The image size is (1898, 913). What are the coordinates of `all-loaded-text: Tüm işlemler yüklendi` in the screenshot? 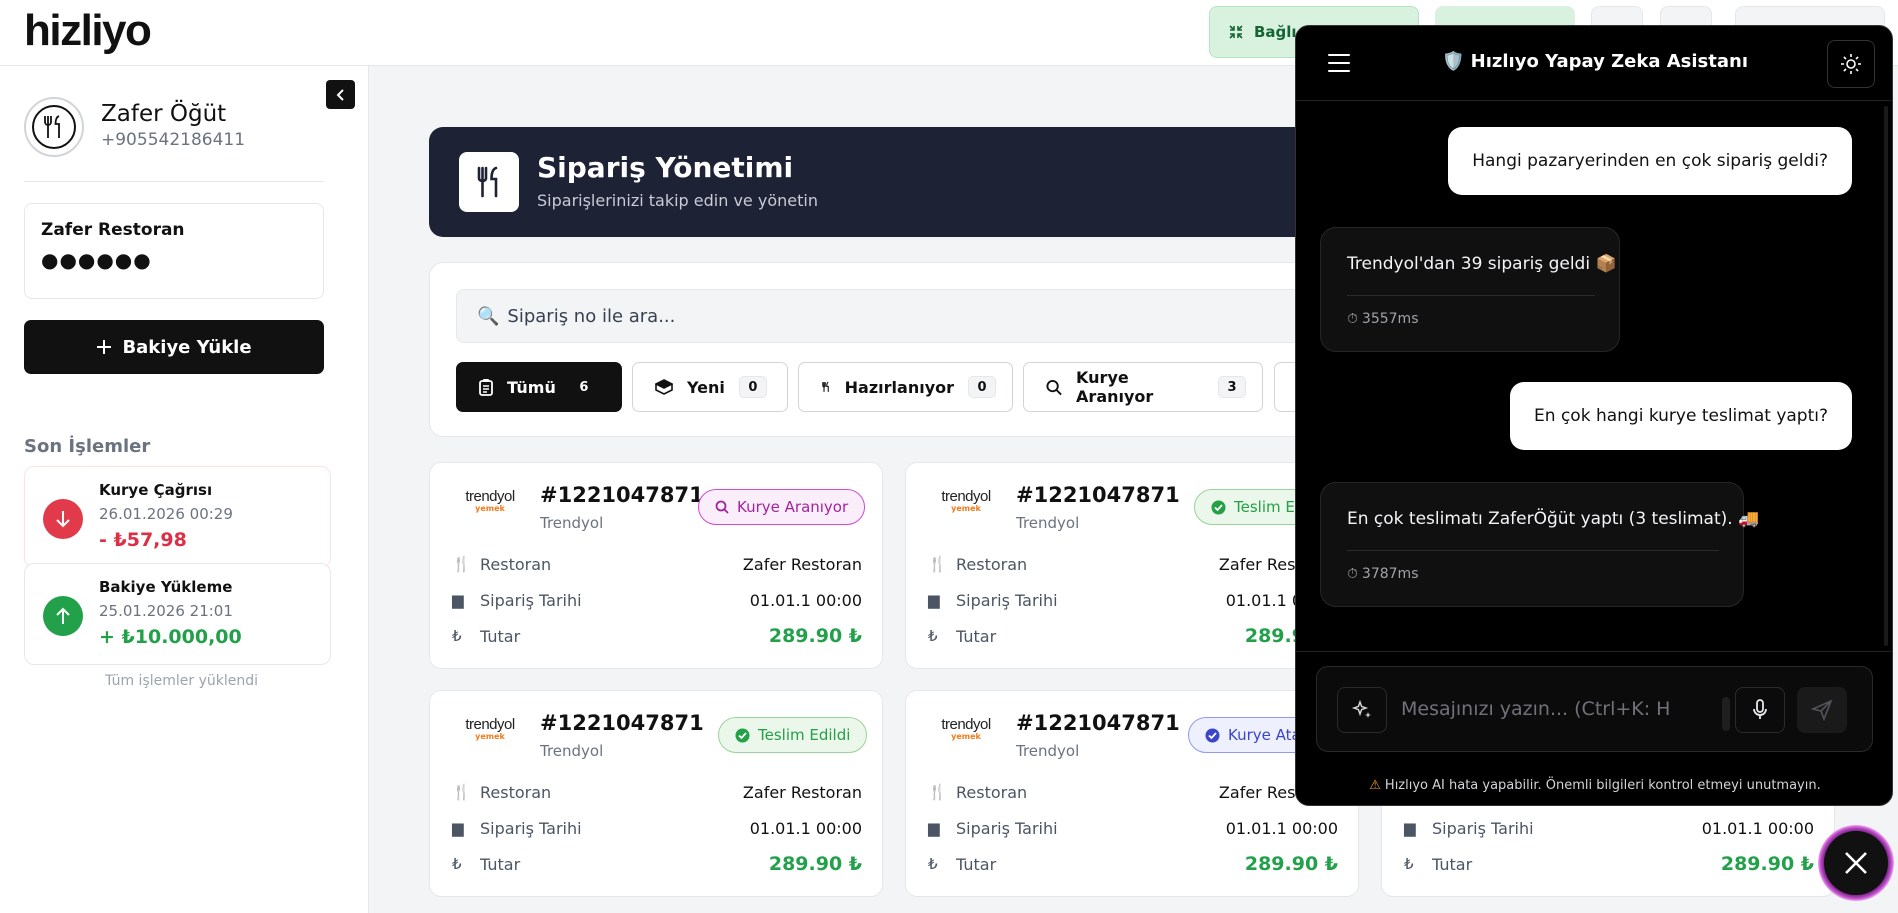 It's located at (181, 681).